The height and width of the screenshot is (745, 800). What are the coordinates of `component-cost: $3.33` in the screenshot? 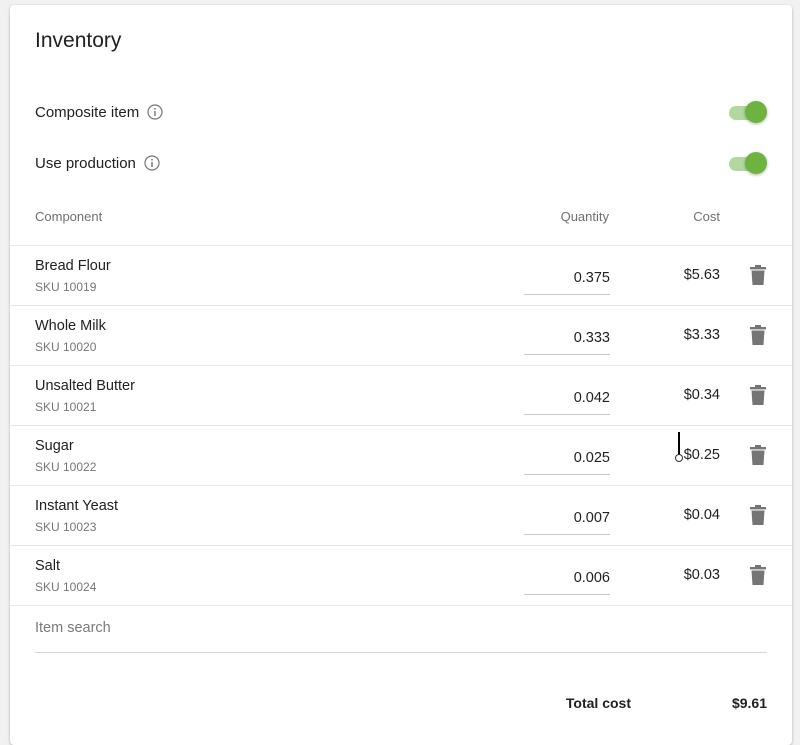 It's located at (701, 335).